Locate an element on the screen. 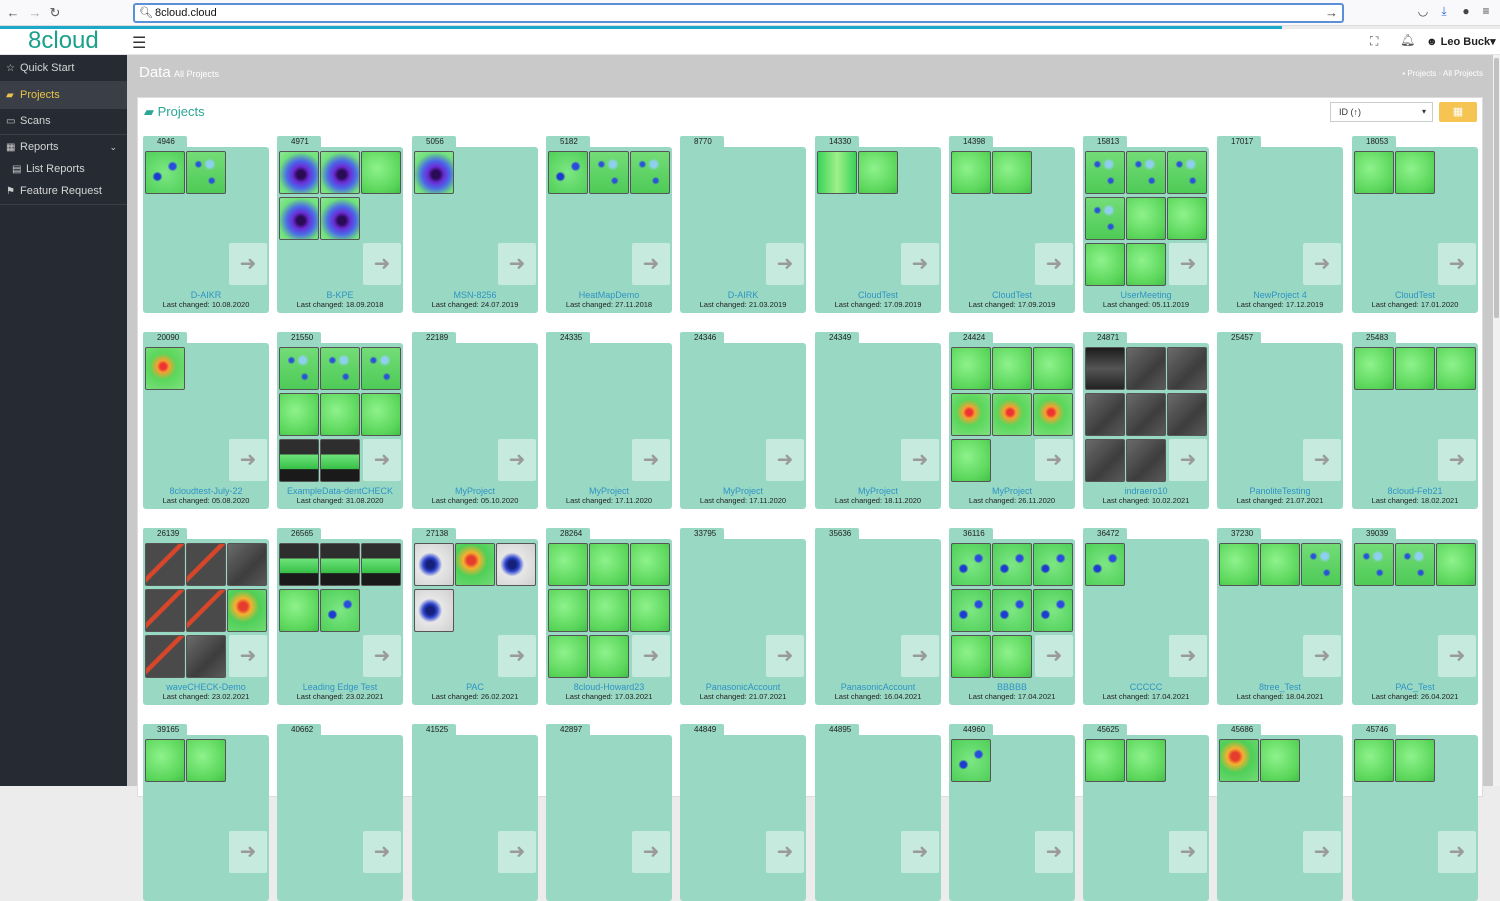 The width and height of the screenshot is (1500, 901). project-card: ➜ MyProject Last changed: 18.11.2020 is located at coordinates (878, 426).